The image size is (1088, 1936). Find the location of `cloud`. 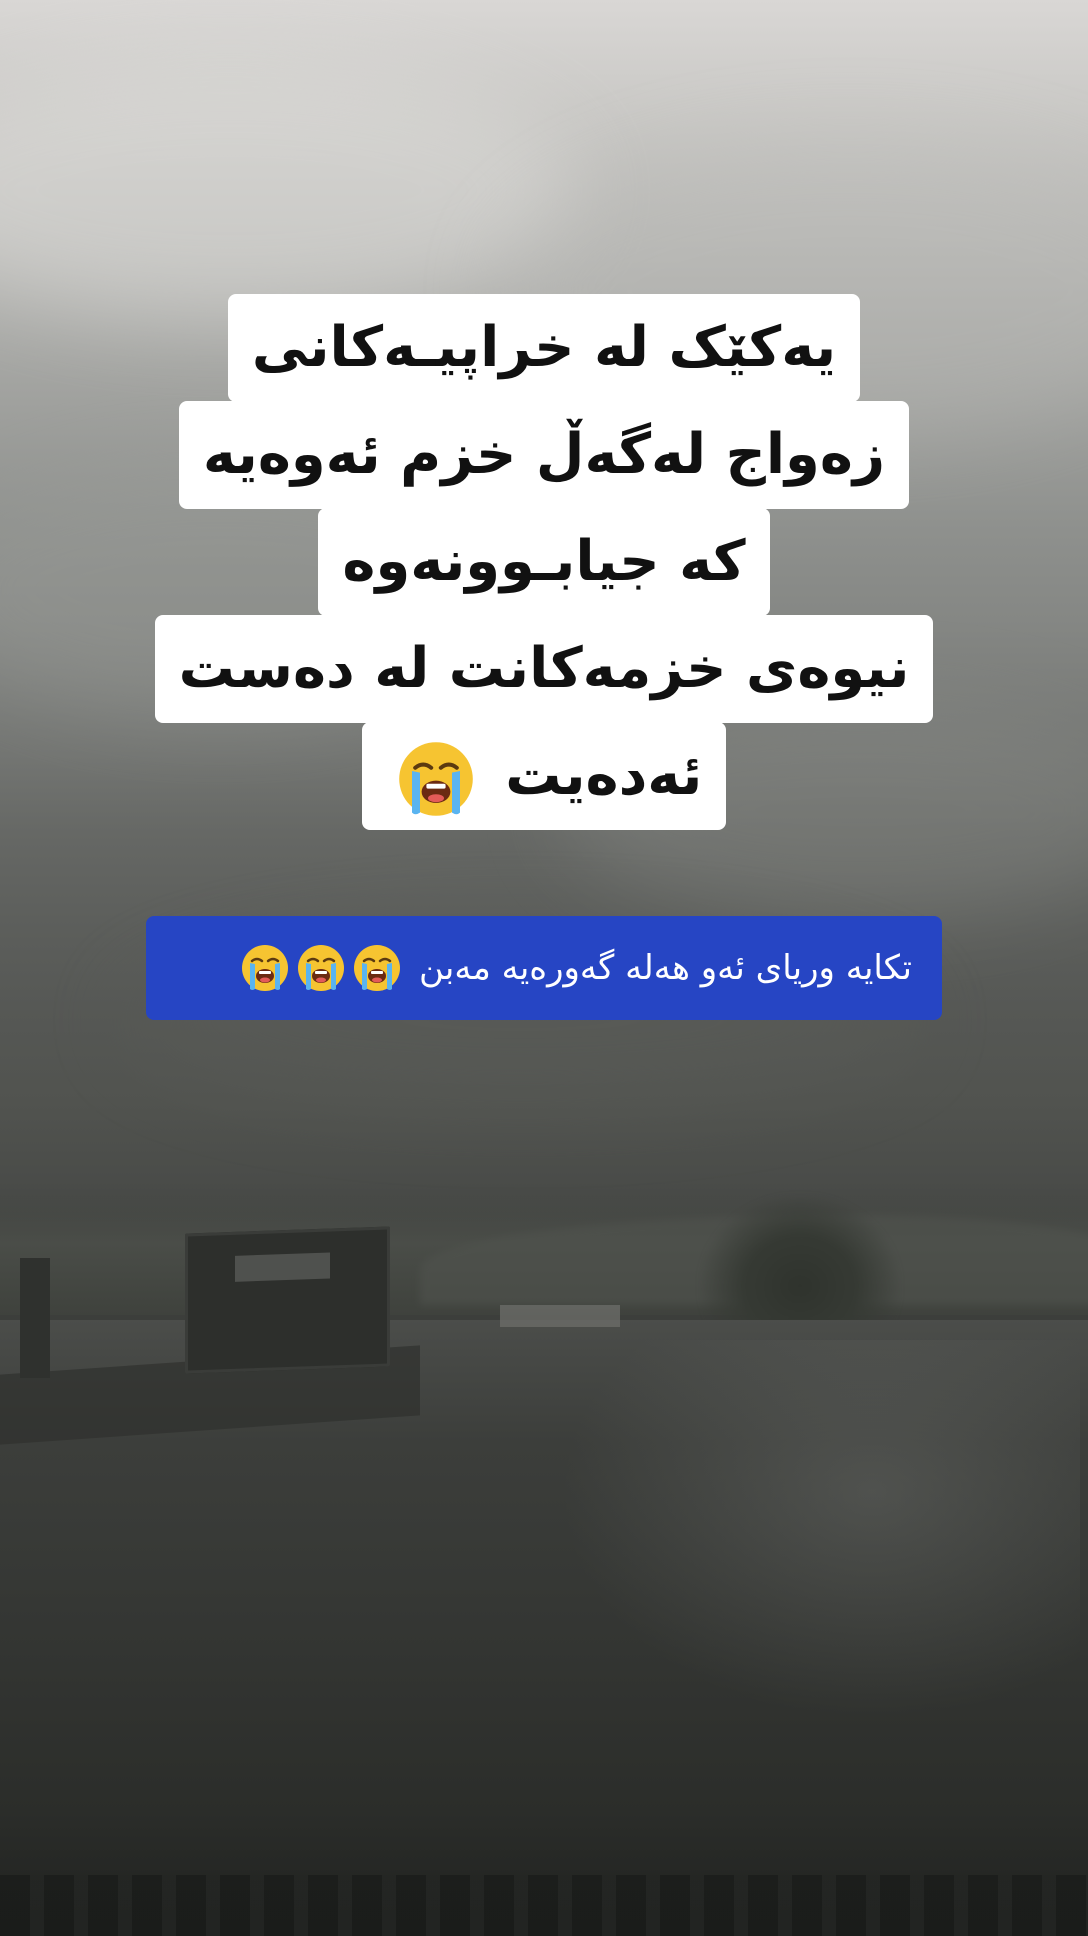

cloud is located at coordinates (290, 190).